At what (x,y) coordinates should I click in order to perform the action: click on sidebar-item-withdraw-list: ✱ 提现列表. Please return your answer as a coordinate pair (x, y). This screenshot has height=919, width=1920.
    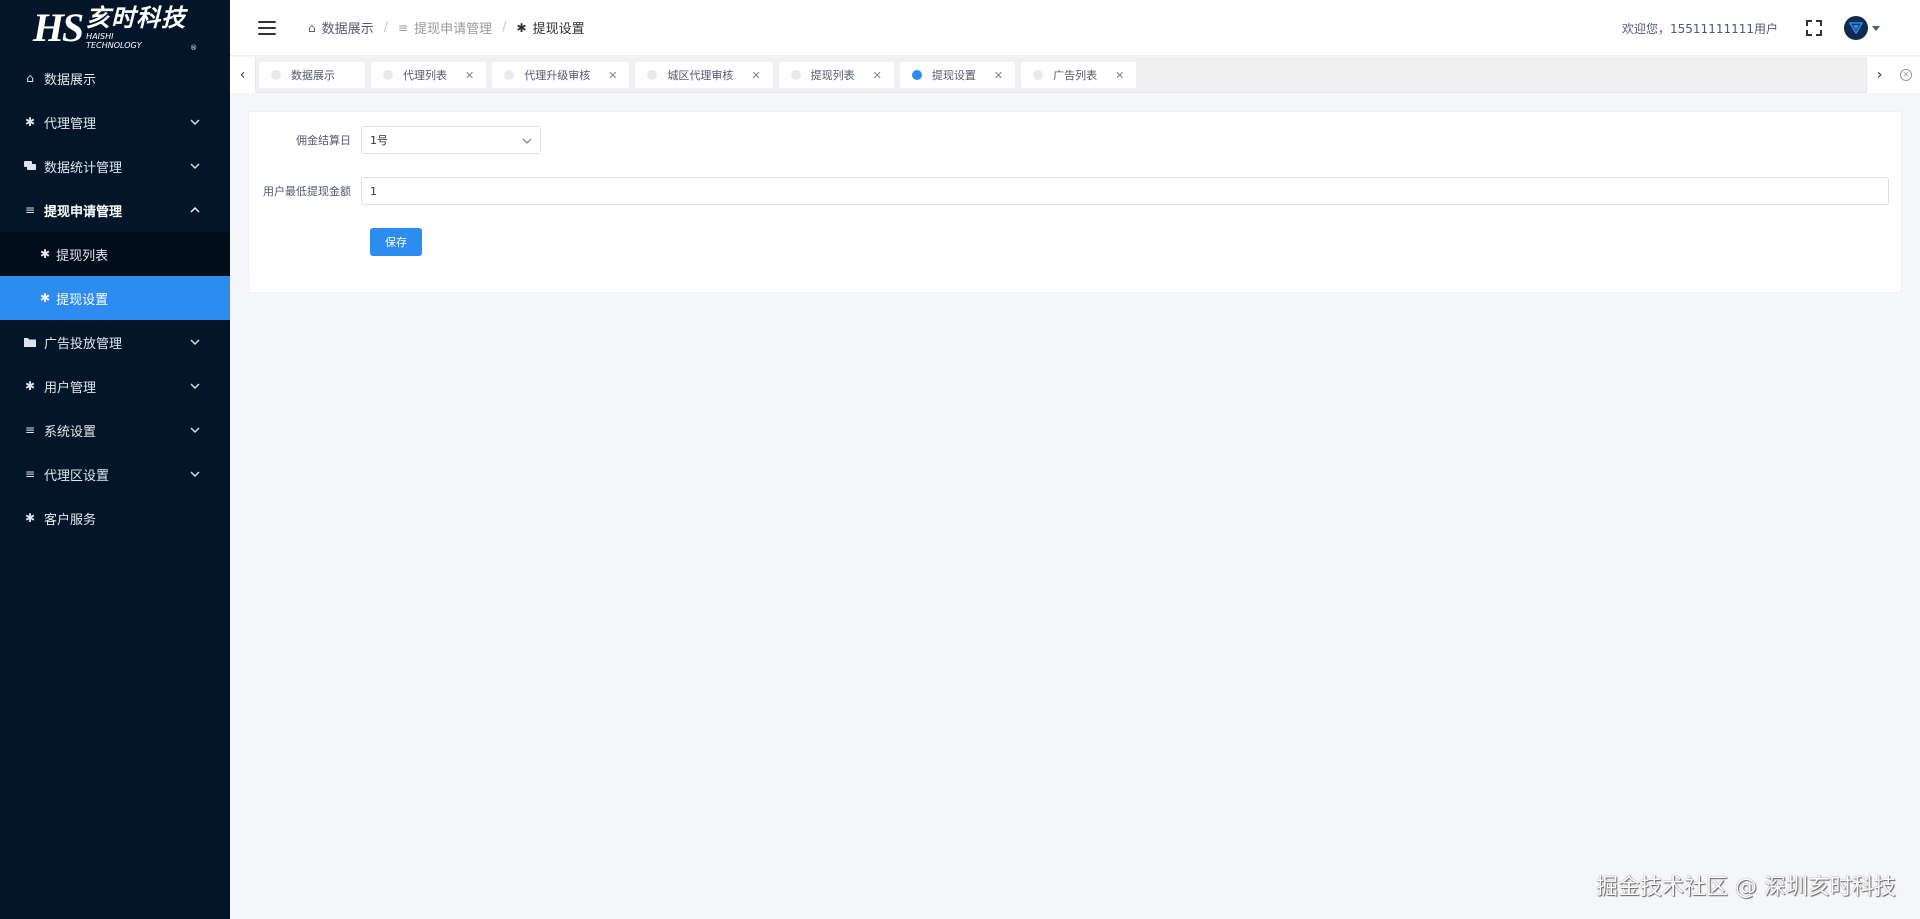
    Looking at the image, I should click on (115, 254).